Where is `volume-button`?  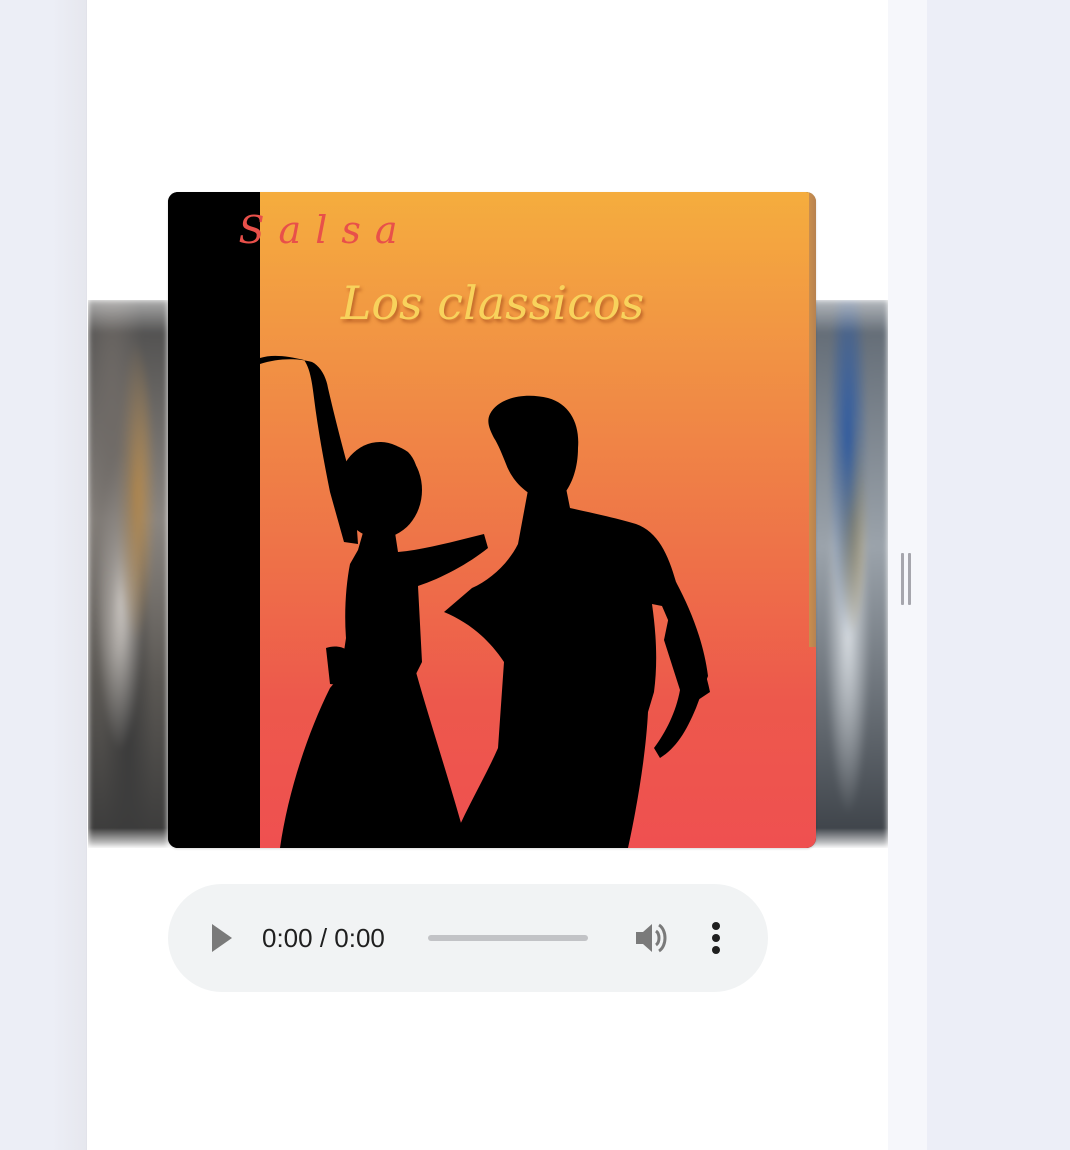 volume-button is located at coordinates (652, 938).